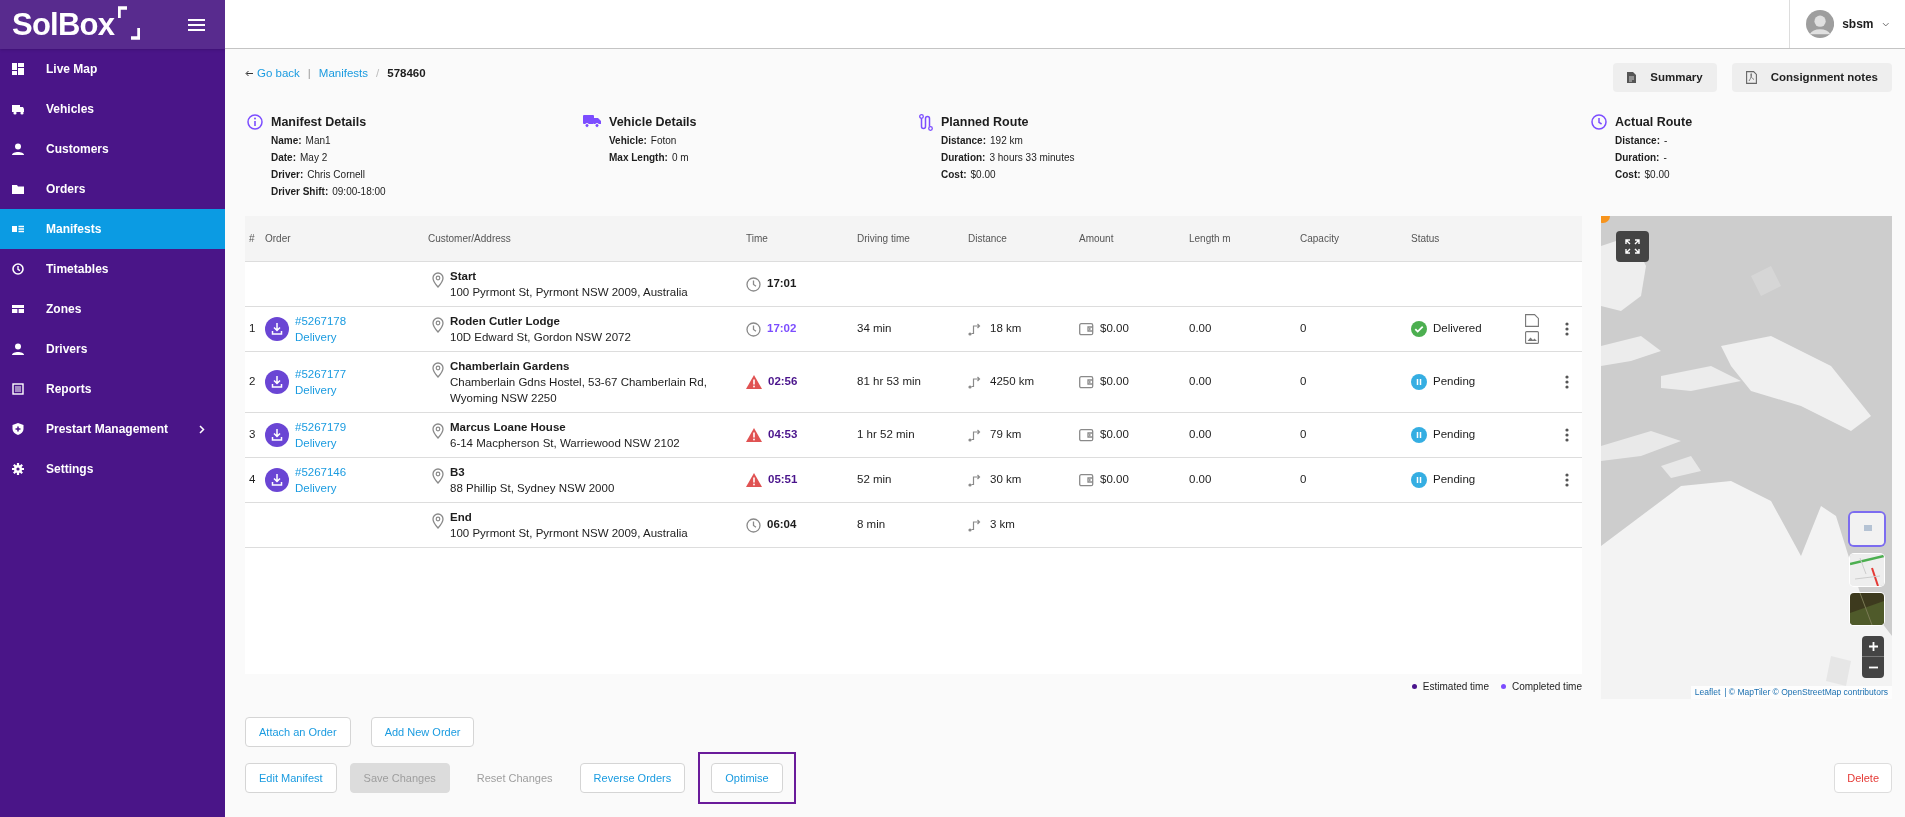  I want to click on nav-item: Settings, so click(112, 469).